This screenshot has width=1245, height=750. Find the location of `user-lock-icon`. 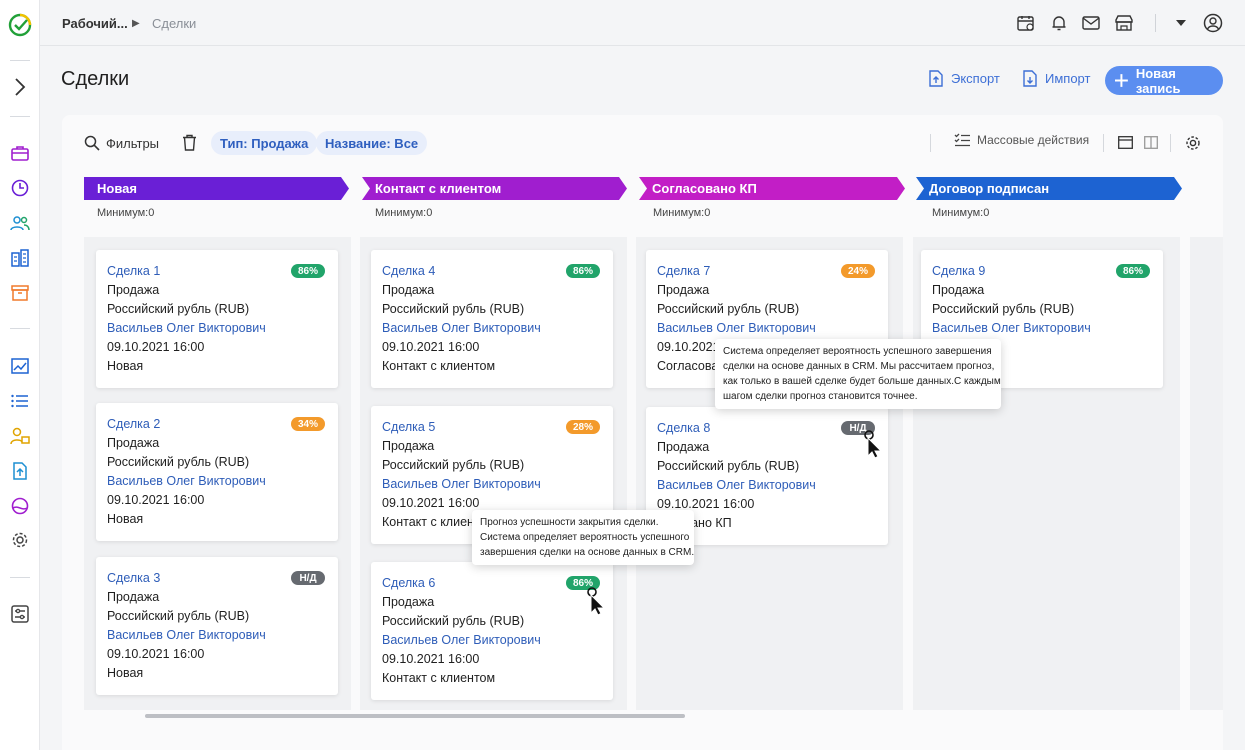

user-lock-icon is located at coordinates (20, 436).